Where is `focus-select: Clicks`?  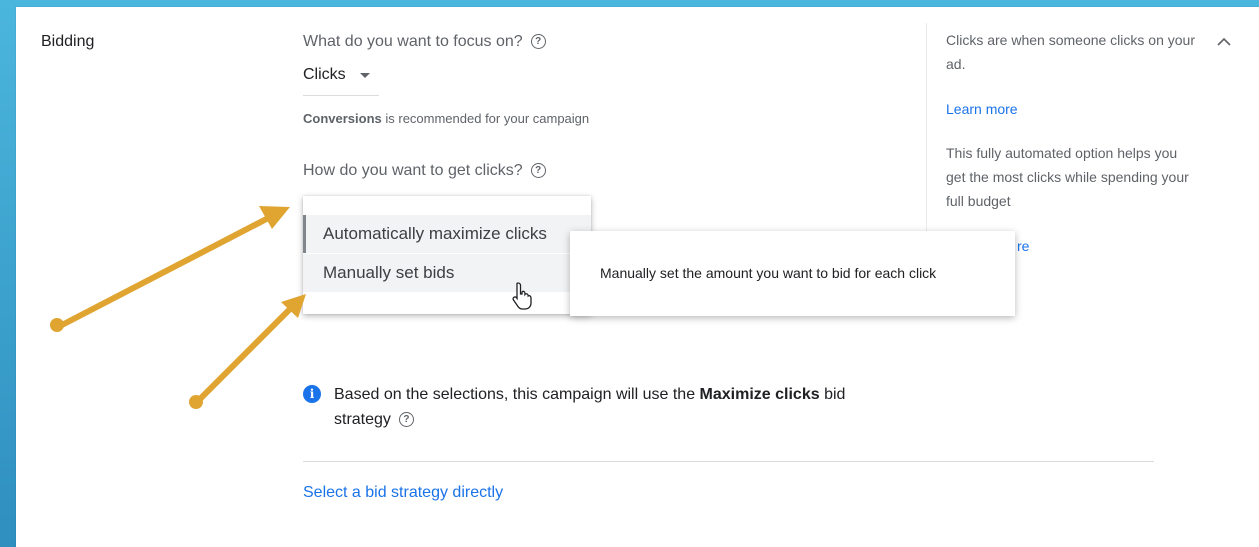
focus-select: Clicks is located at coordinates (341, 80).